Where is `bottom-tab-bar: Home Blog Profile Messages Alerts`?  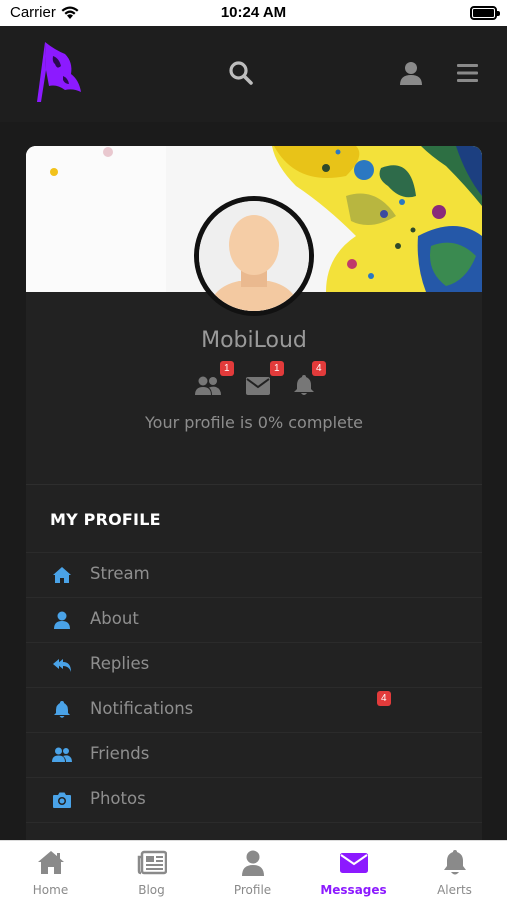
bottom-tab-bar: Home Blog Profile Messages Alerts is located at coordinates (253, 870).